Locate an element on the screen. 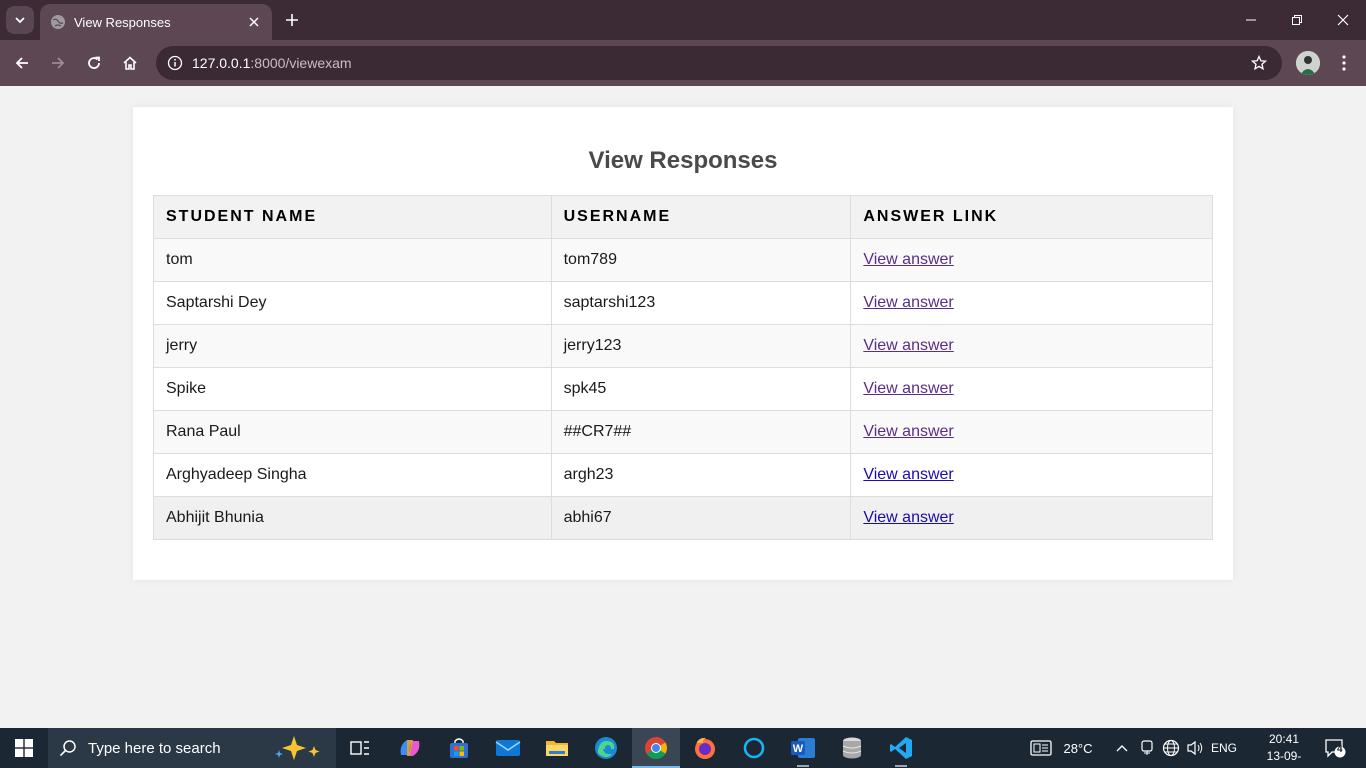 This screenshot has width=1366, height=768. home-button is located at coordinates (130, 63).